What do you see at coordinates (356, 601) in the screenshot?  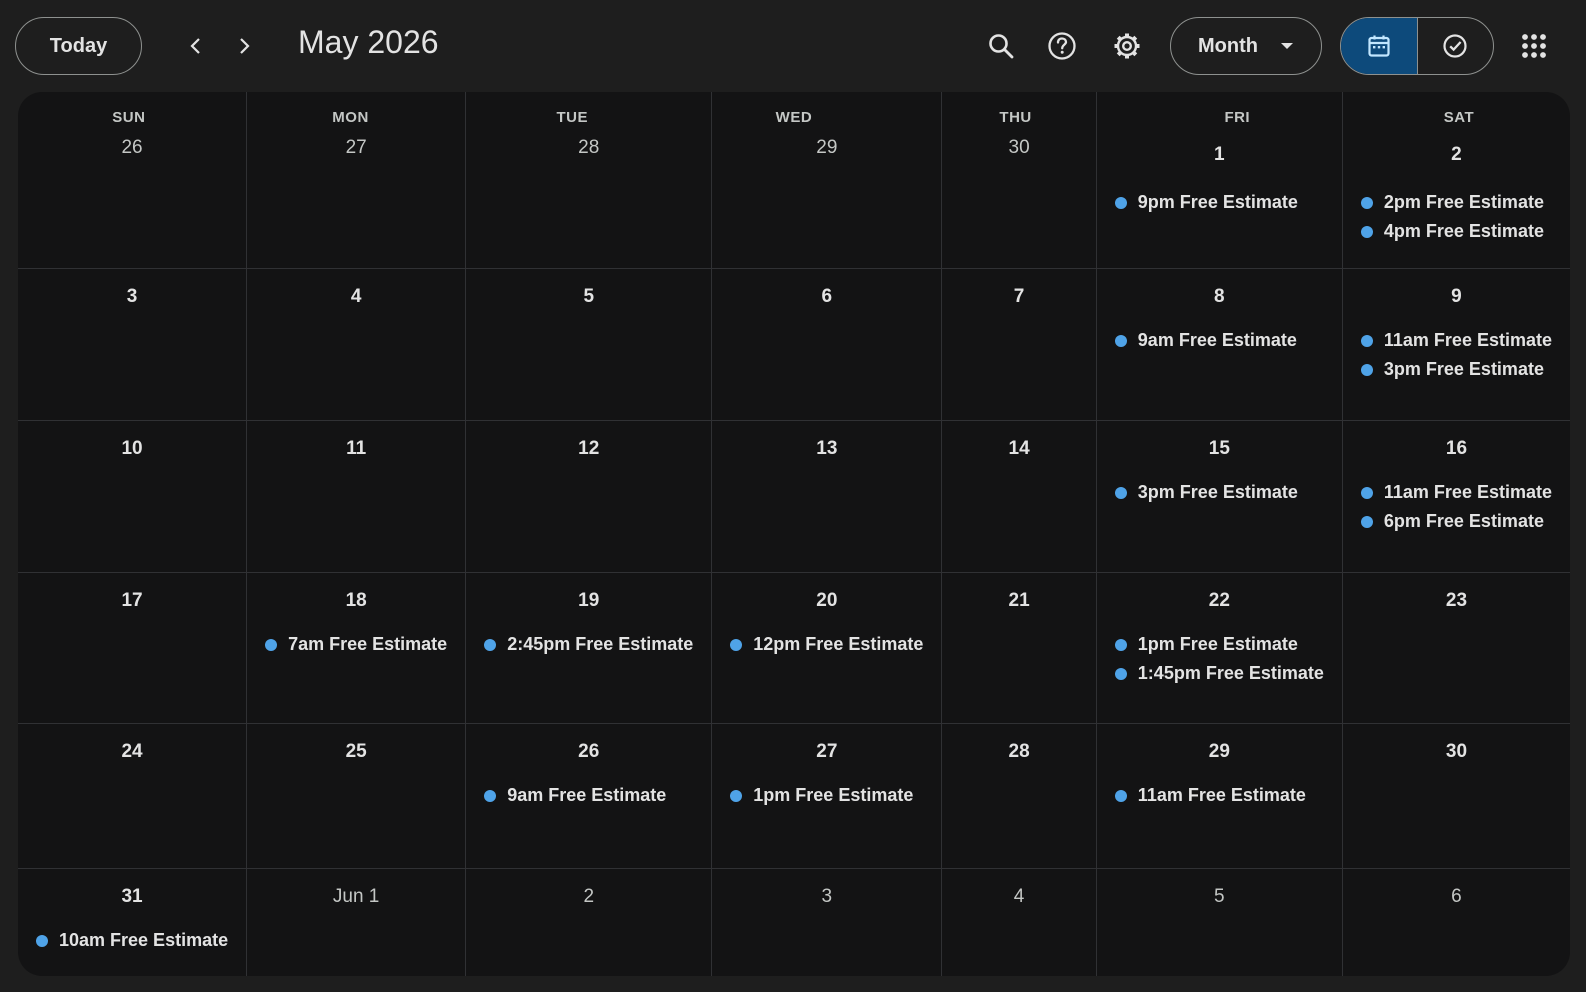 I see `day-number: 18` at bounding box center [356, 601].